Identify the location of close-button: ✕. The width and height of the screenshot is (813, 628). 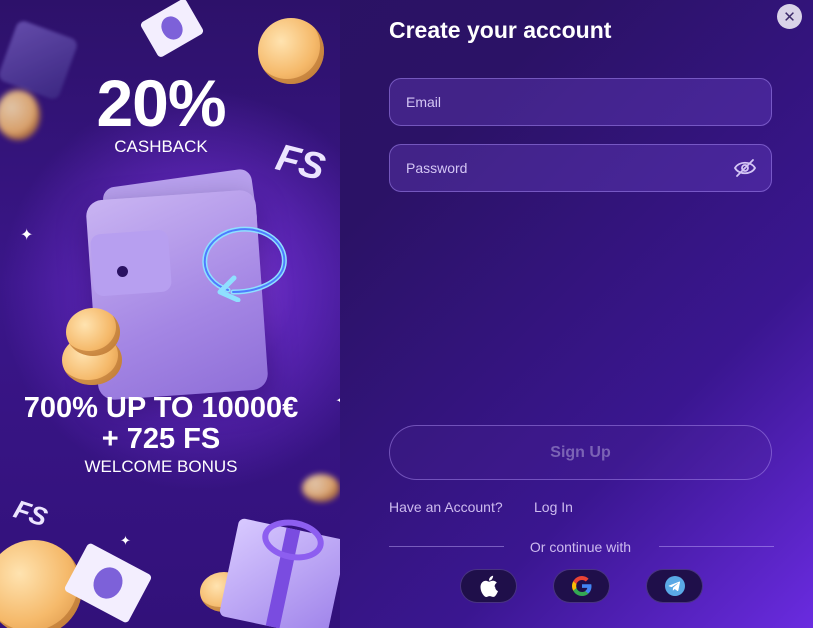
(789, 16).